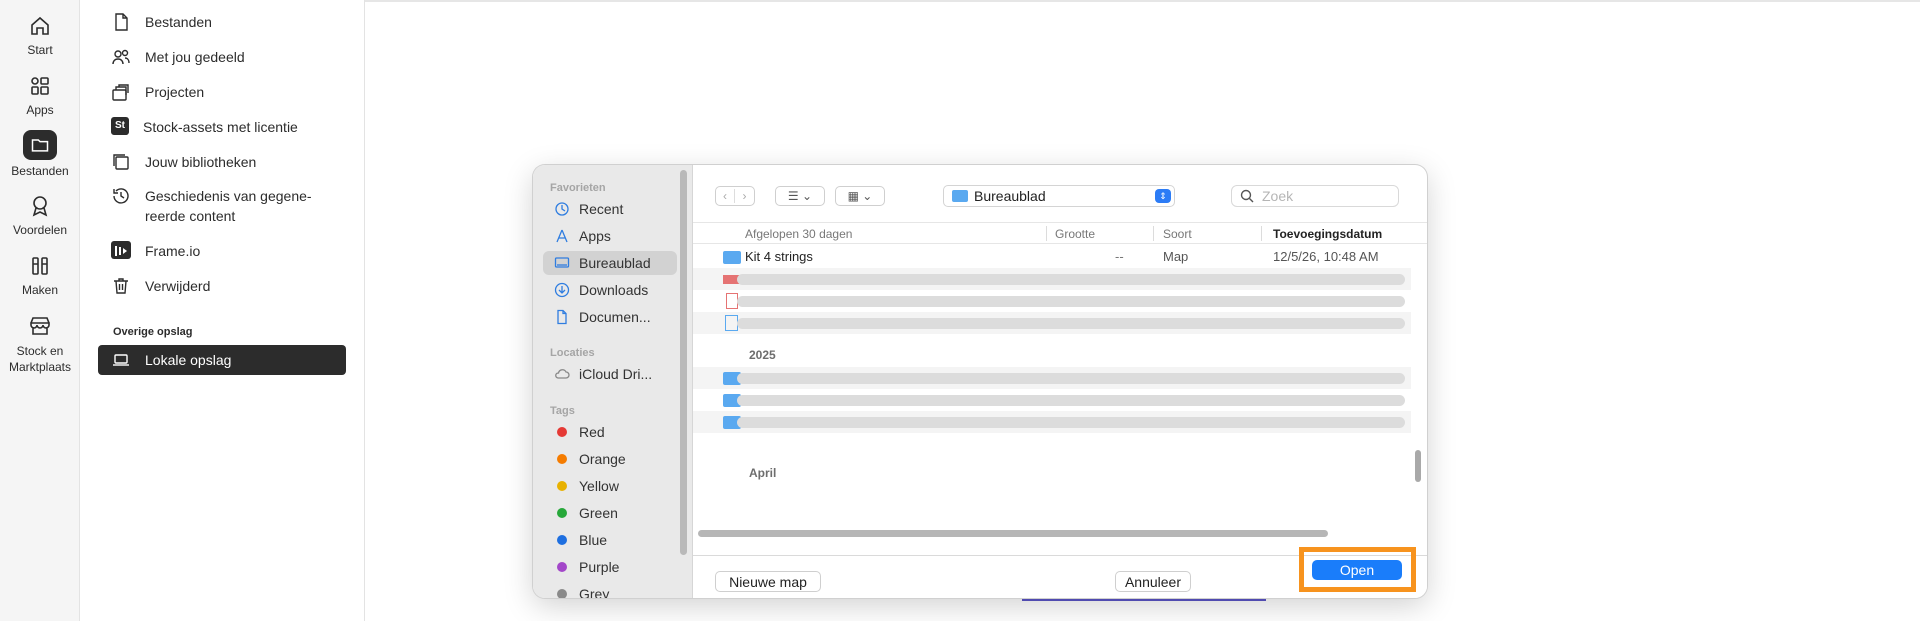 This screenshot has height=621, width=1920. Describe the element at coordinates (1153, 581) in the screenshot. I see `cancel-button: Annuleer` at that location.